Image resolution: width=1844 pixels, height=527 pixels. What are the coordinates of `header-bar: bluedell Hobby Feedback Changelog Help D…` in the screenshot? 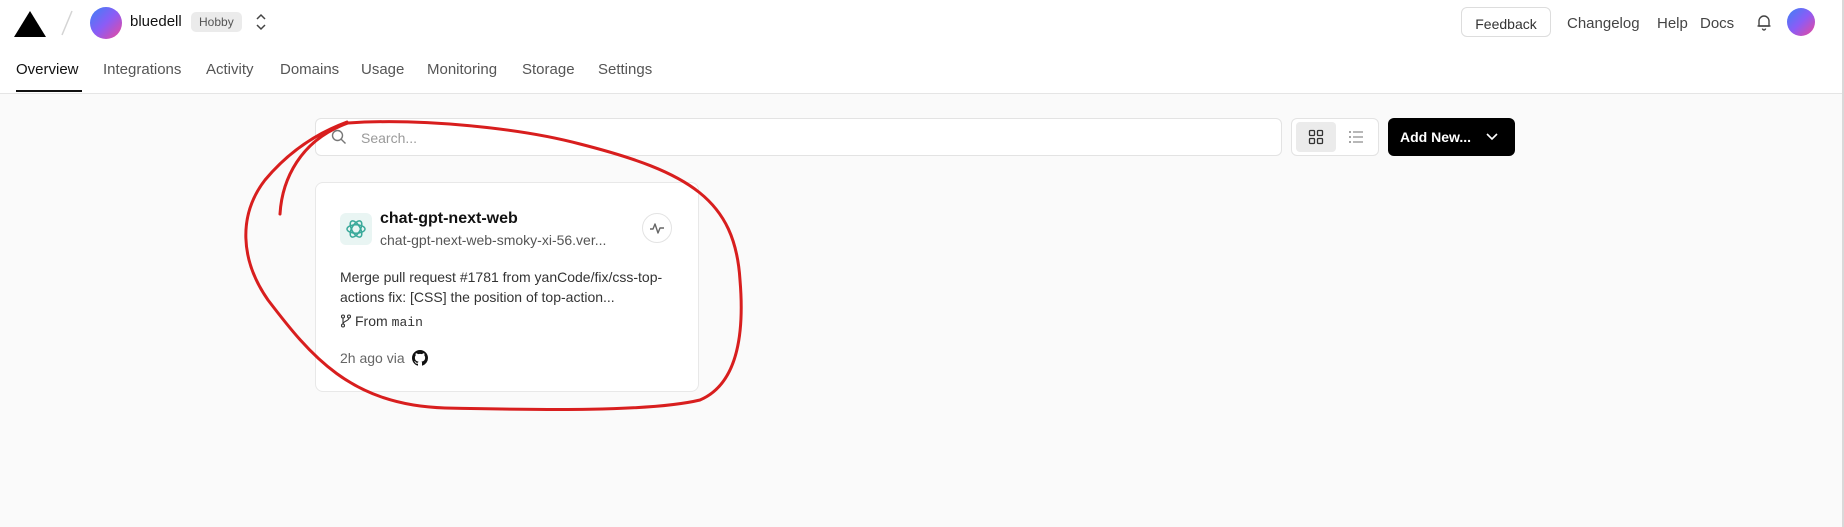 It's located at (922, 23).